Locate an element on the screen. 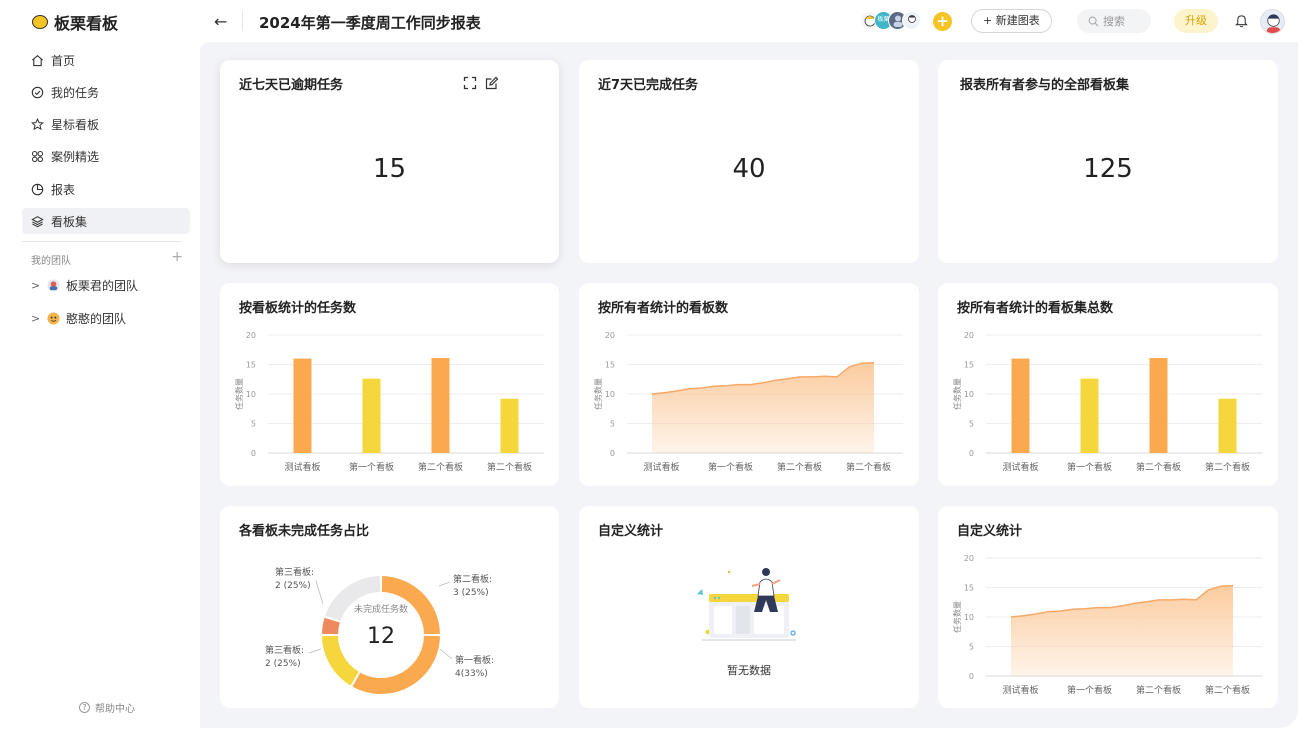 The width and height of the screenshot is (1312, 738). search-icon is located at coordinates (1093, 21).